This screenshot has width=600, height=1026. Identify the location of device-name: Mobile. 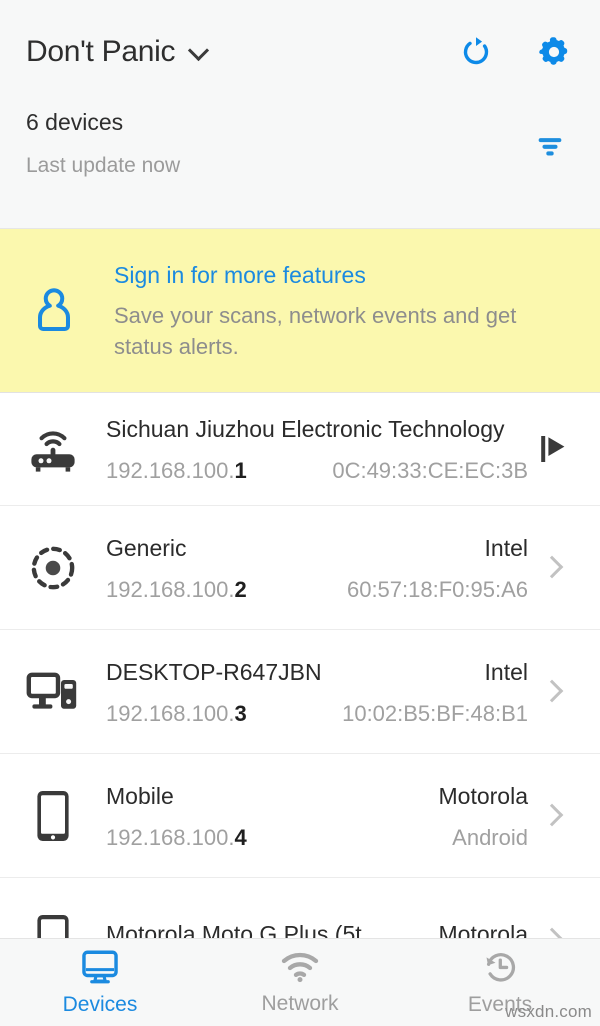
(140, 795).